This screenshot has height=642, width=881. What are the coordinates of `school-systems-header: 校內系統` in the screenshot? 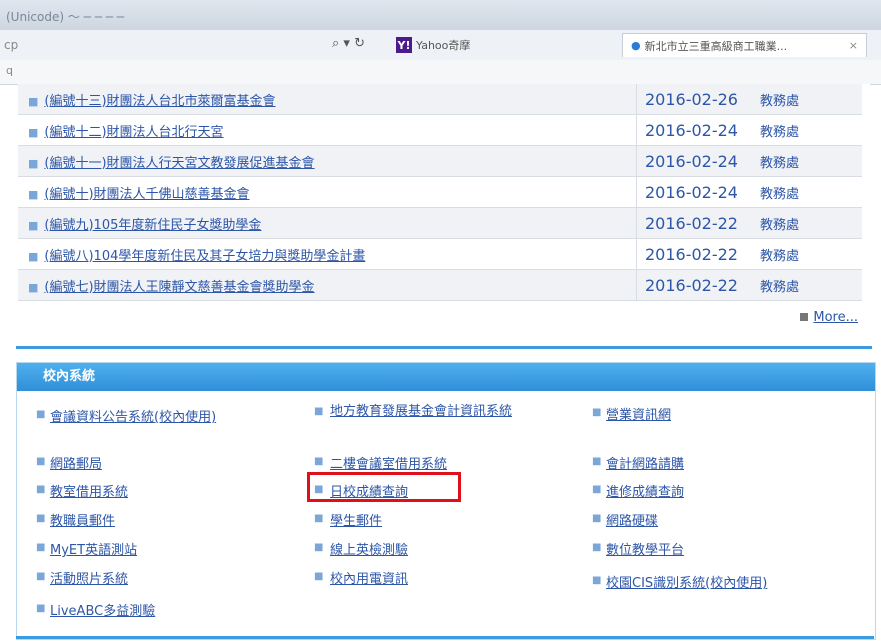 It's located at (446, 377).